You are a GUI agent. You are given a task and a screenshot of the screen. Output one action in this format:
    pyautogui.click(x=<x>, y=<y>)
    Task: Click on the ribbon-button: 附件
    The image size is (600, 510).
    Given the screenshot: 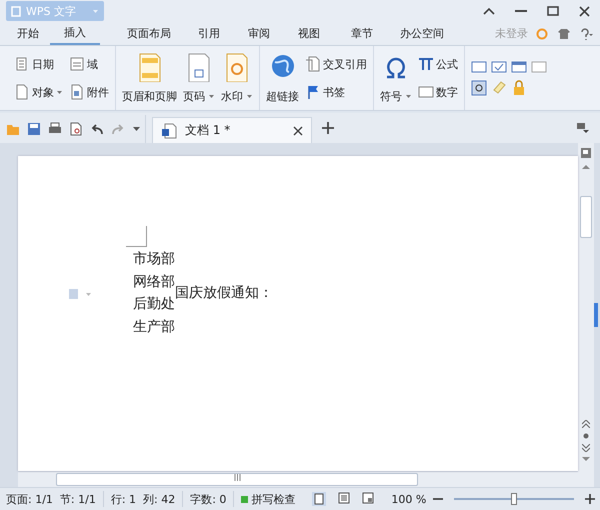 What is the action you would take?
    pyautogui.click(x=89, y=92)
    